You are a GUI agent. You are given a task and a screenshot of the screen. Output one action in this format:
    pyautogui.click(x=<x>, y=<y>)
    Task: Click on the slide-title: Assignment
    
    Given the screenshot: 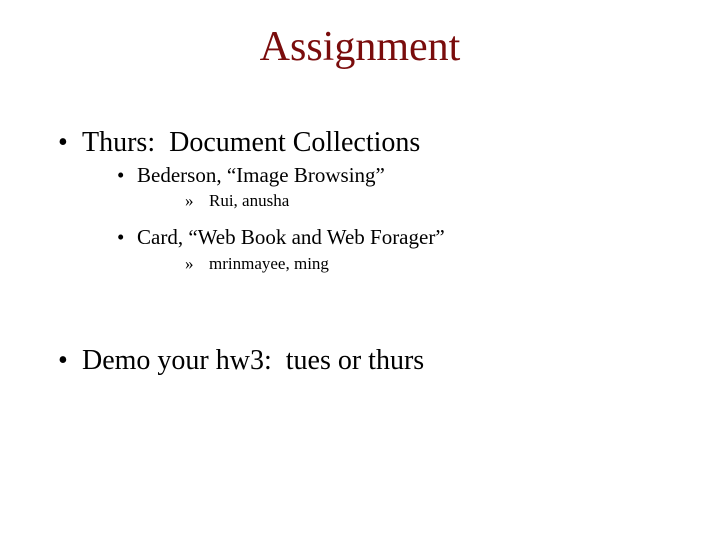 What is the action you would take?
    pyautogui.click(x=360, y=47)
    